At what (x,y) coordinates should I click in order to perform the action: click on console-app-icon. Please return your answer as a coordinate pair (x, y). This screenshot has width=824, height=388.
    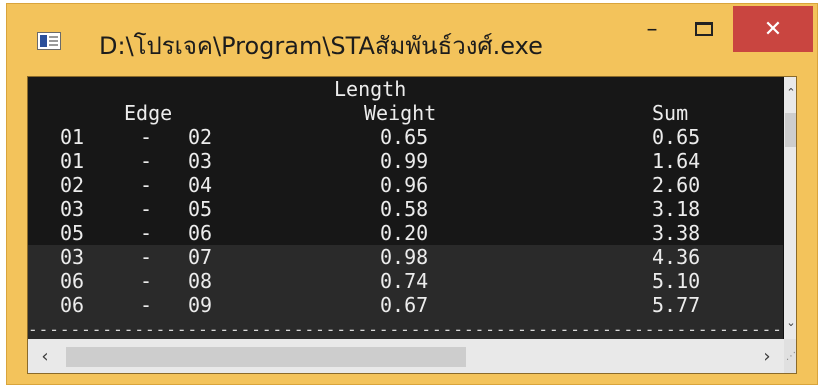
    Looking at the image, I should click on (49, 41).